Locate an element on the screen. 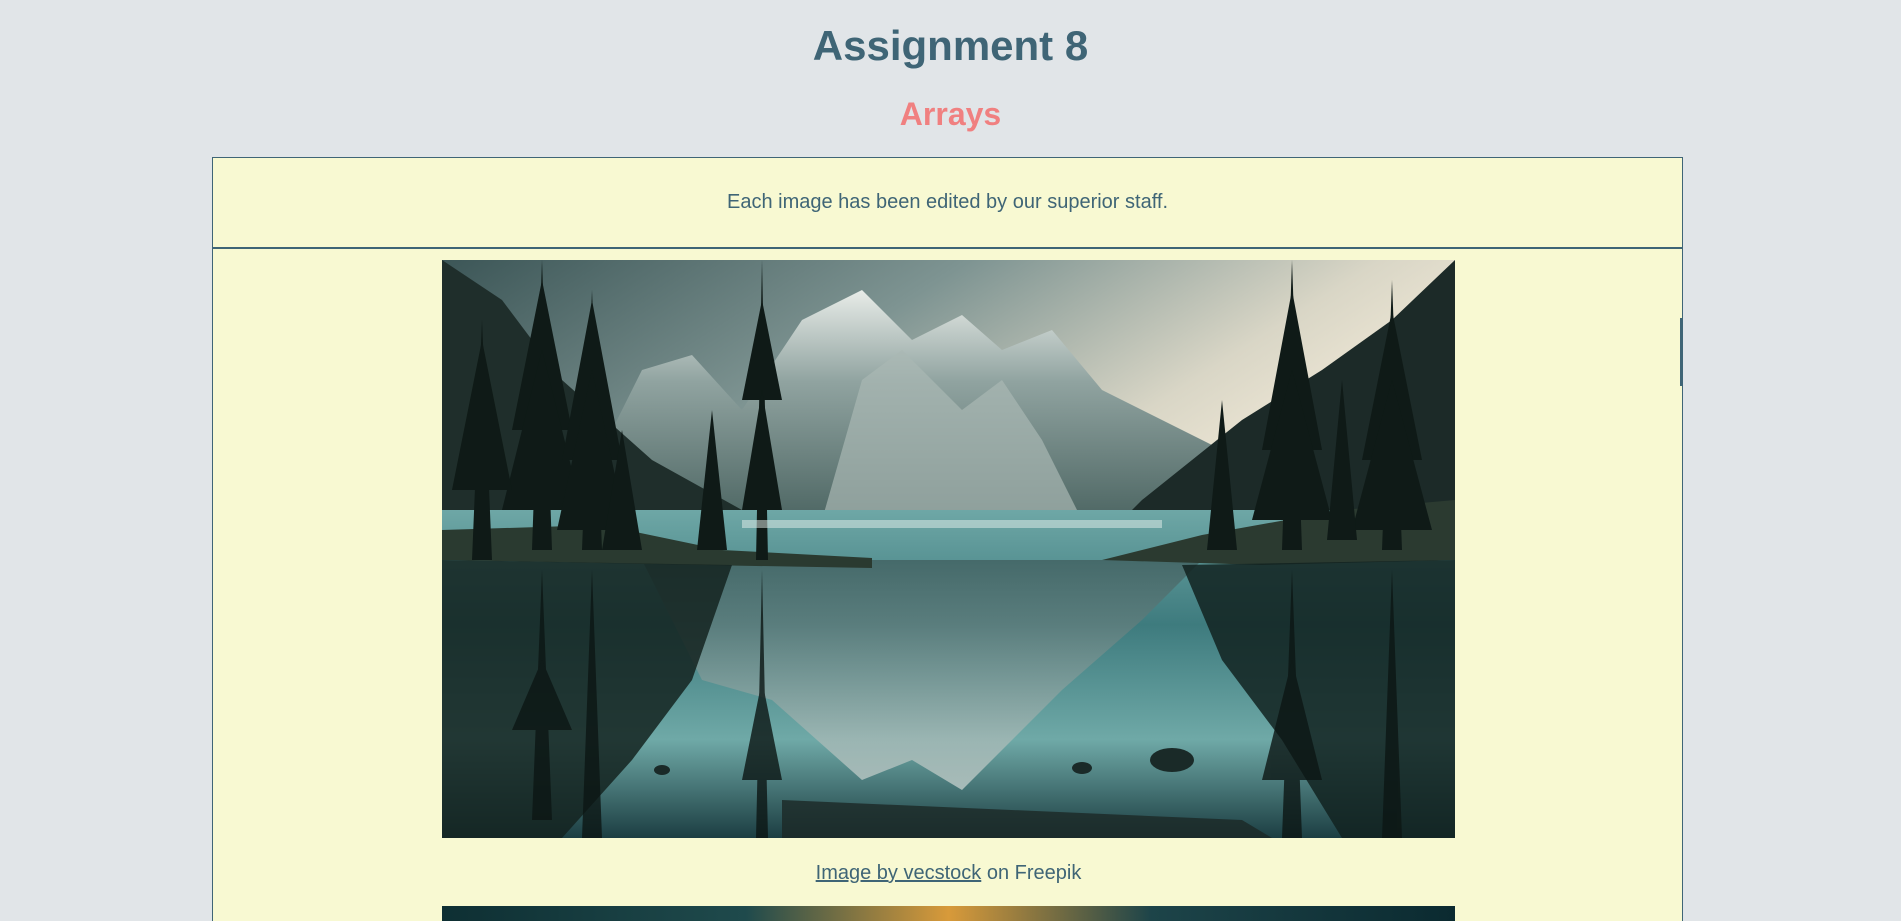 The image size is (1901, 921). gallery-item is located at coordinates (948, 913).